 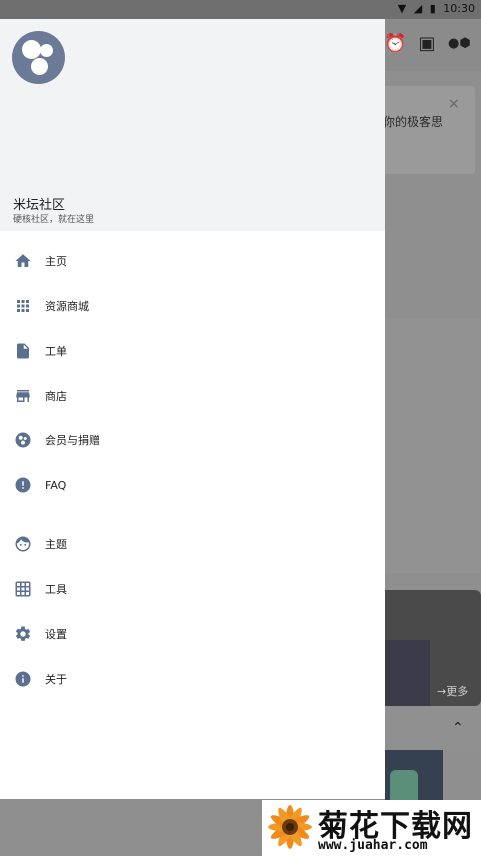 What do you see at coordinates (192, 306) in the screenshot?
I see `menu-item-resource-mall: 资源商城` at bounding box center [192, 306].